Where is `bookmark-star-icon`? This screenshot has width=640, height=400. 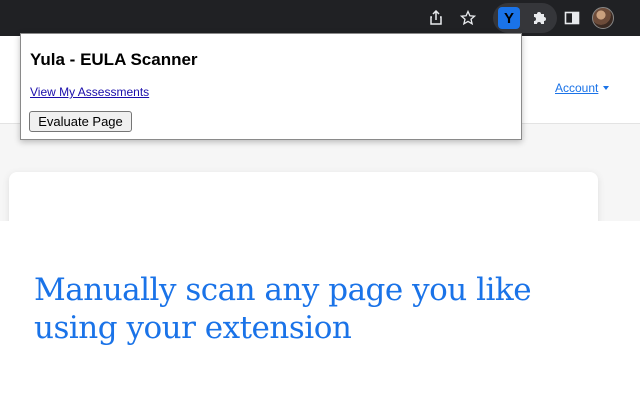 bookmark-star-icon is located at coordinates (468, 18).